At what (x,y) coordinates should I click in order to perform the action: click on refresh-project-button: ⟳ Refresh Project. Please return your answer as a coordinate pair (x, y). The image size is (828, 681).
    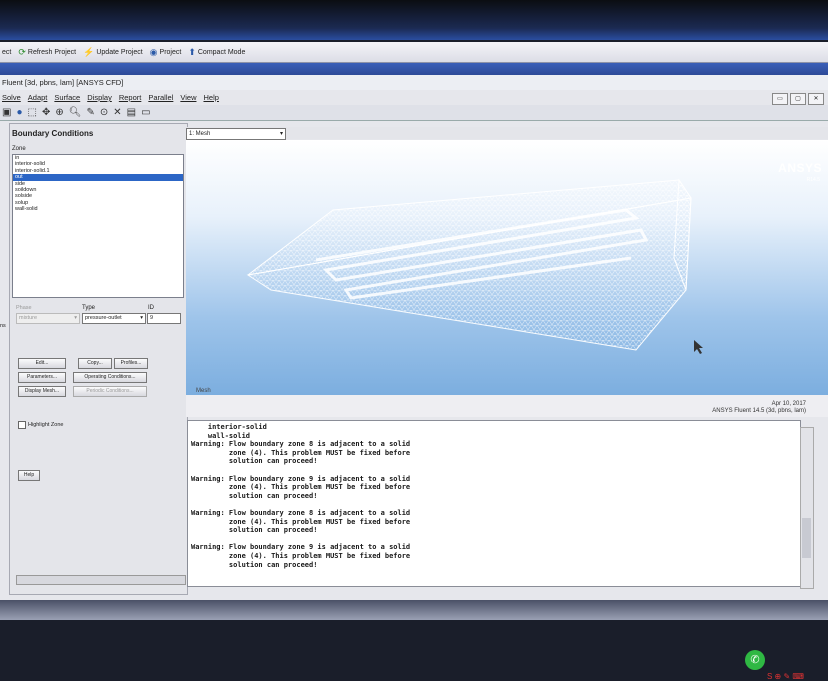
    Looking at the image, I should click on (47, 52).